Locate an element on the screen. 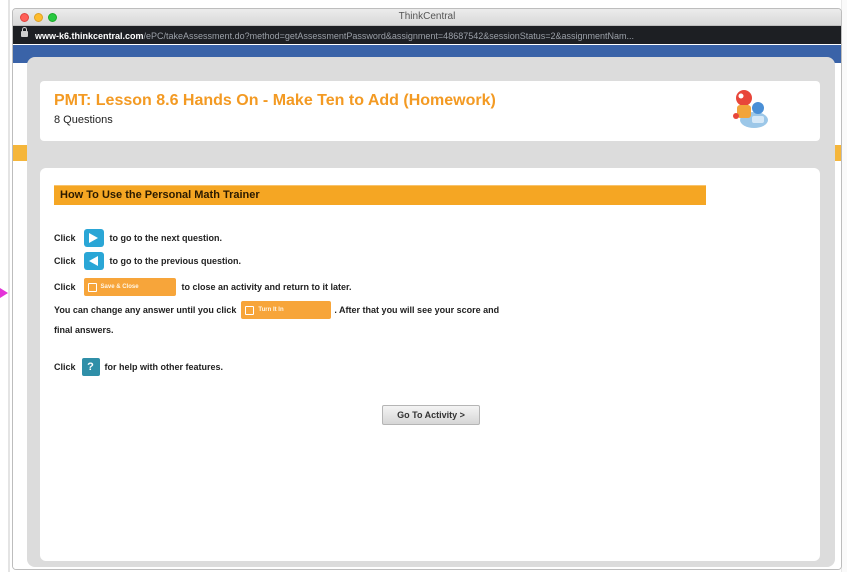 The height and width of the screenshot is (572, 847). instruction-final-answers: final answers. is located at coordinates (84, 330).